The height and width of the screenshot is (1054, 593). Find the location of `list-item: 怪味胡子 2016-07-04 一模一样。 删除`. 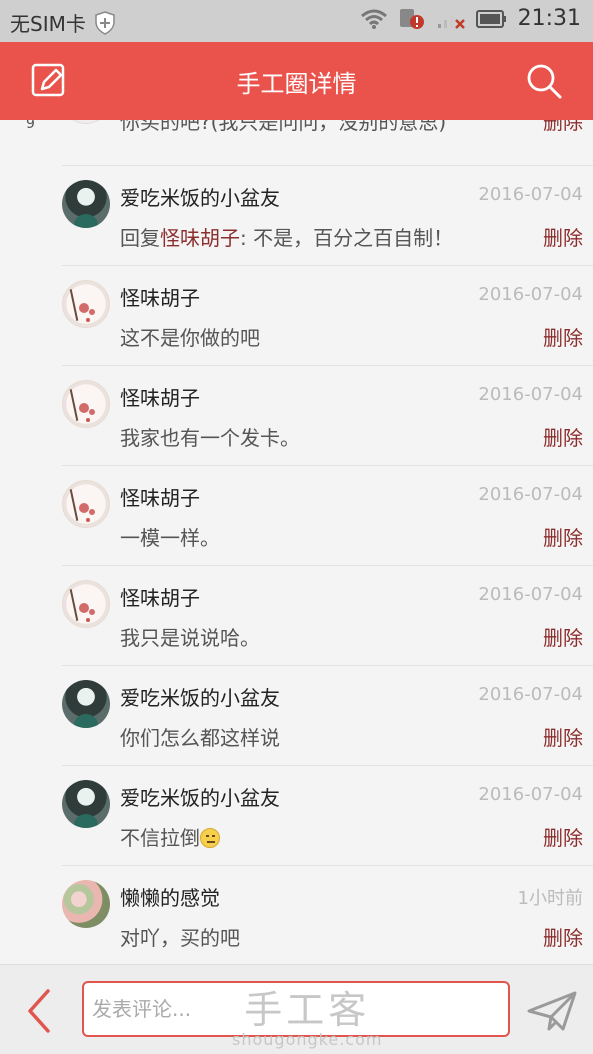

list-item: 怪味胡子 2016-07-04 一模一样。 删除 is located at coordinates (327, 516).